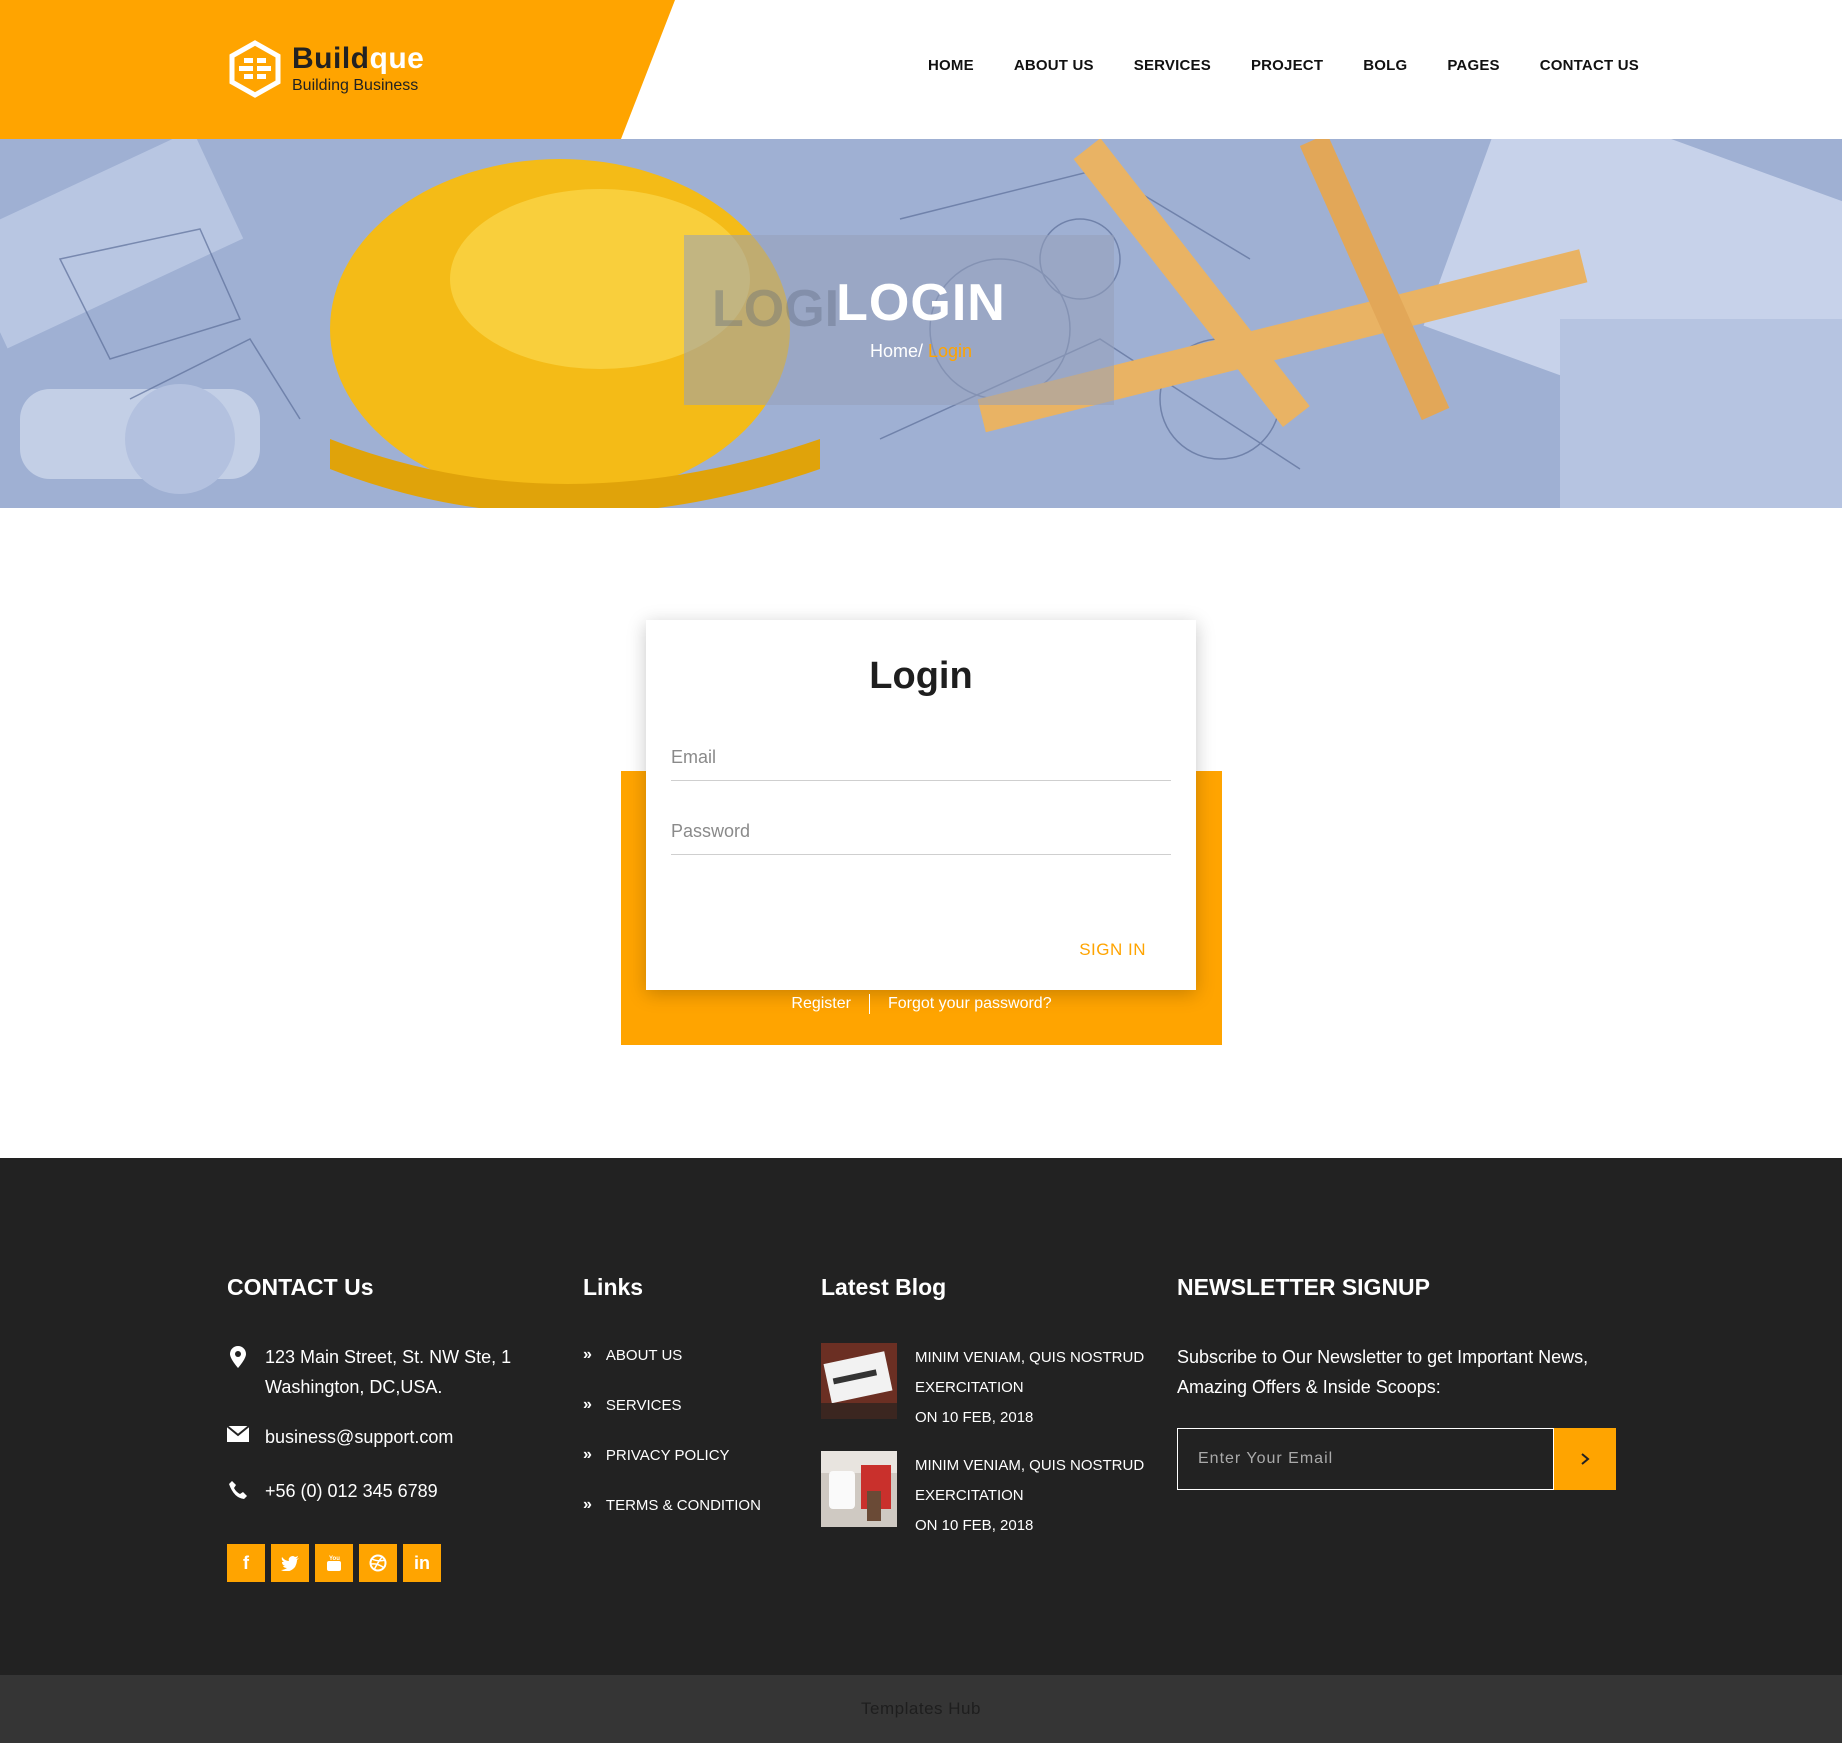 The height and width of the screenshot is (1743, 1842). What do you see at coordinates (378, 1563) in the screenshot?
I see `dribbble-icon` at bounding box center [378, 1563].